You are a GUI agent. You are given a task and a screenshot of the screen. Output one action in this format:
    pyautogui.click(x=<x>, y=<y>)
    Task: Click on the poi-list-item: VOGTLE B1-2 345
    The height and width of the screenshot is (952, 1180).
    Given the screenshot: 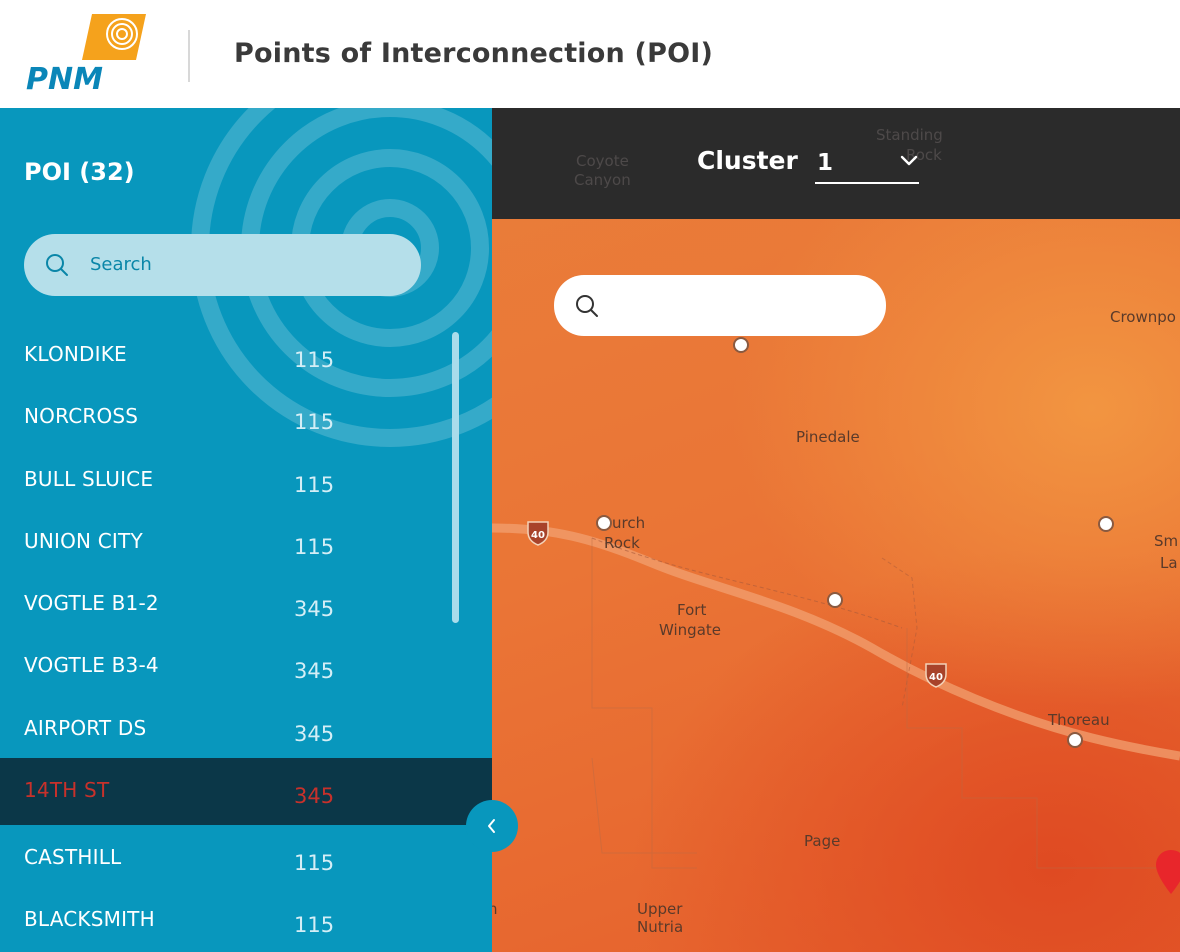 What is the action you would take?
    pyautogui.click(x=246, y=602)
    